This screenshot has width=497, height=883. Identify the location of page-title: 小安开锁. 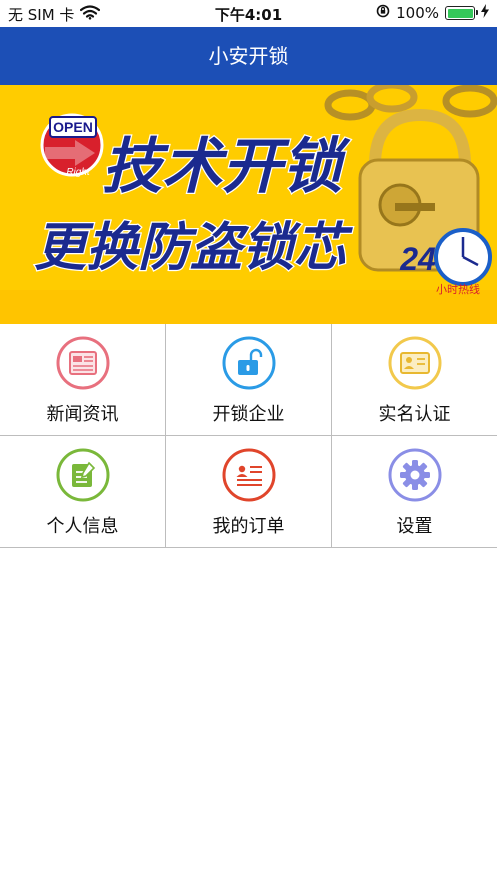
(248, 56).